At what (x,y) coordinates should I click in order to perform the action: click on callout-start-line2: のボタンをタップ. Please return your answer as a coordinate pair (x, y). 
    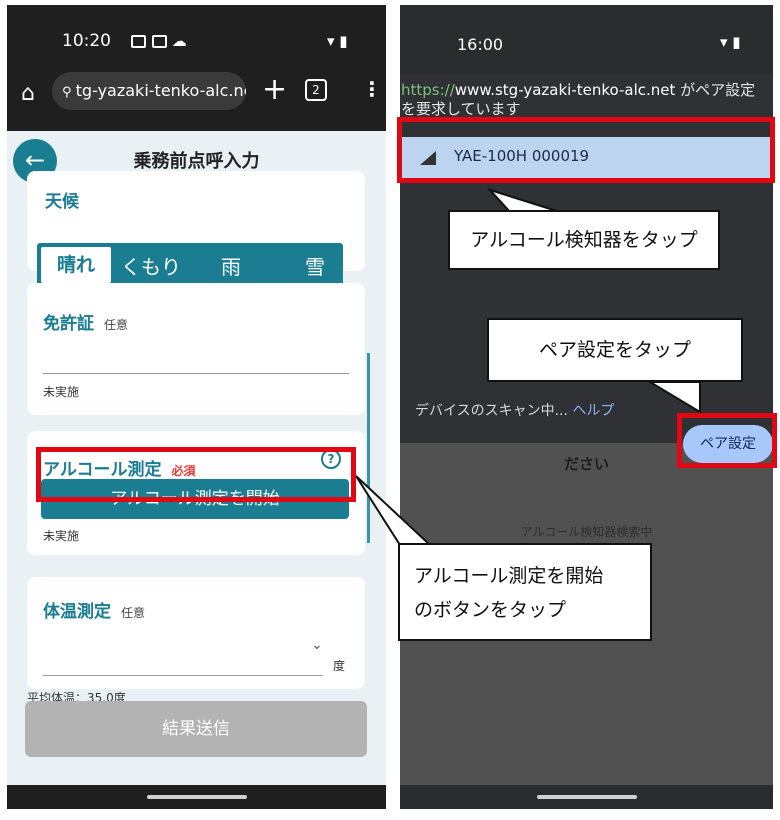
    Looking at the image, I should click on (490, 610).